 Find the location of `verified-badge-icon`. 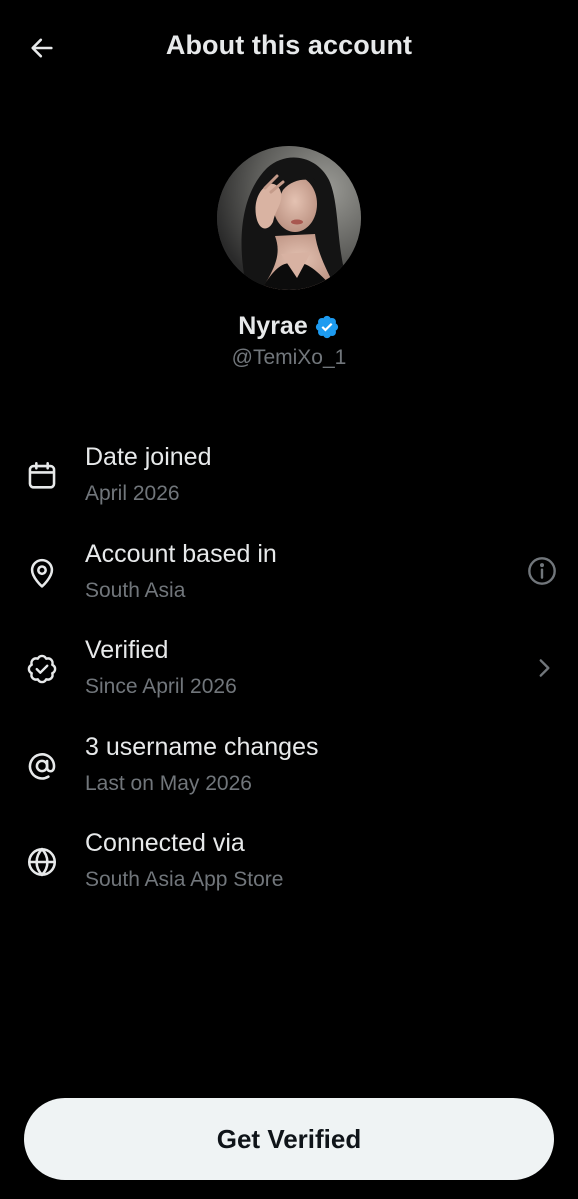

verified-badge-icon is located at coordinates (327, 327).